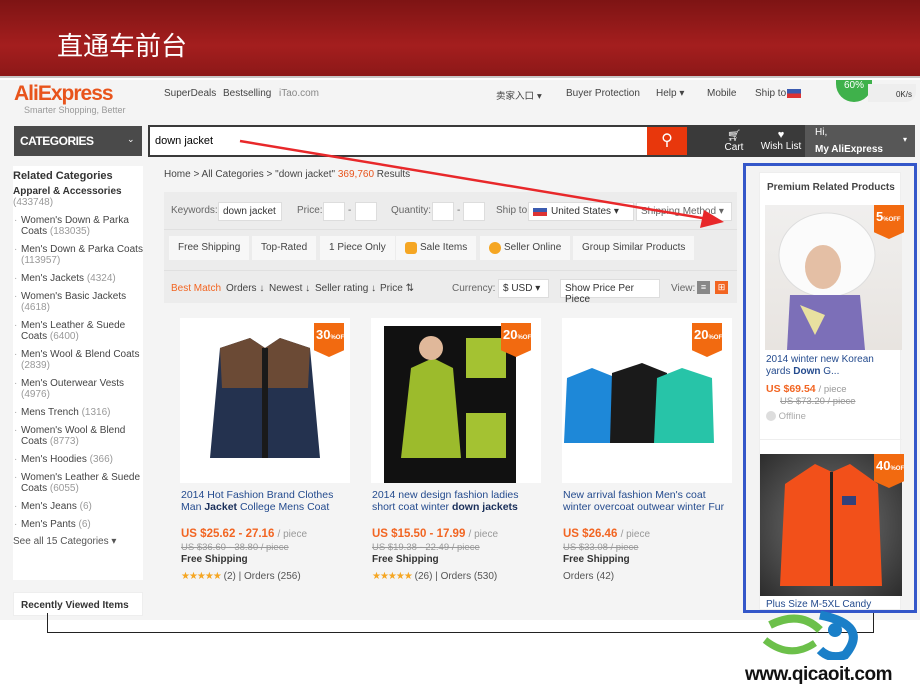 The width and height of the screenshot is (920, 690). I want to click on connector-line, so click(460, 623).